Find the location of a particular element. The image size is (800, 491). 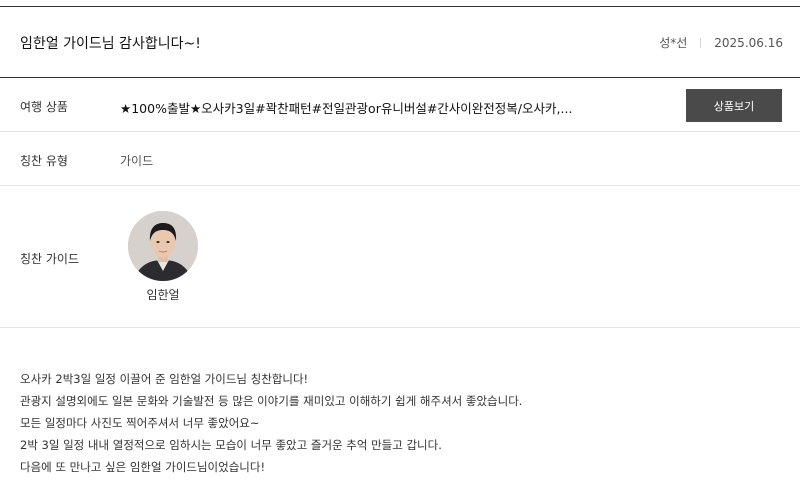

guide-avatar is located at coordinates (163, 246).